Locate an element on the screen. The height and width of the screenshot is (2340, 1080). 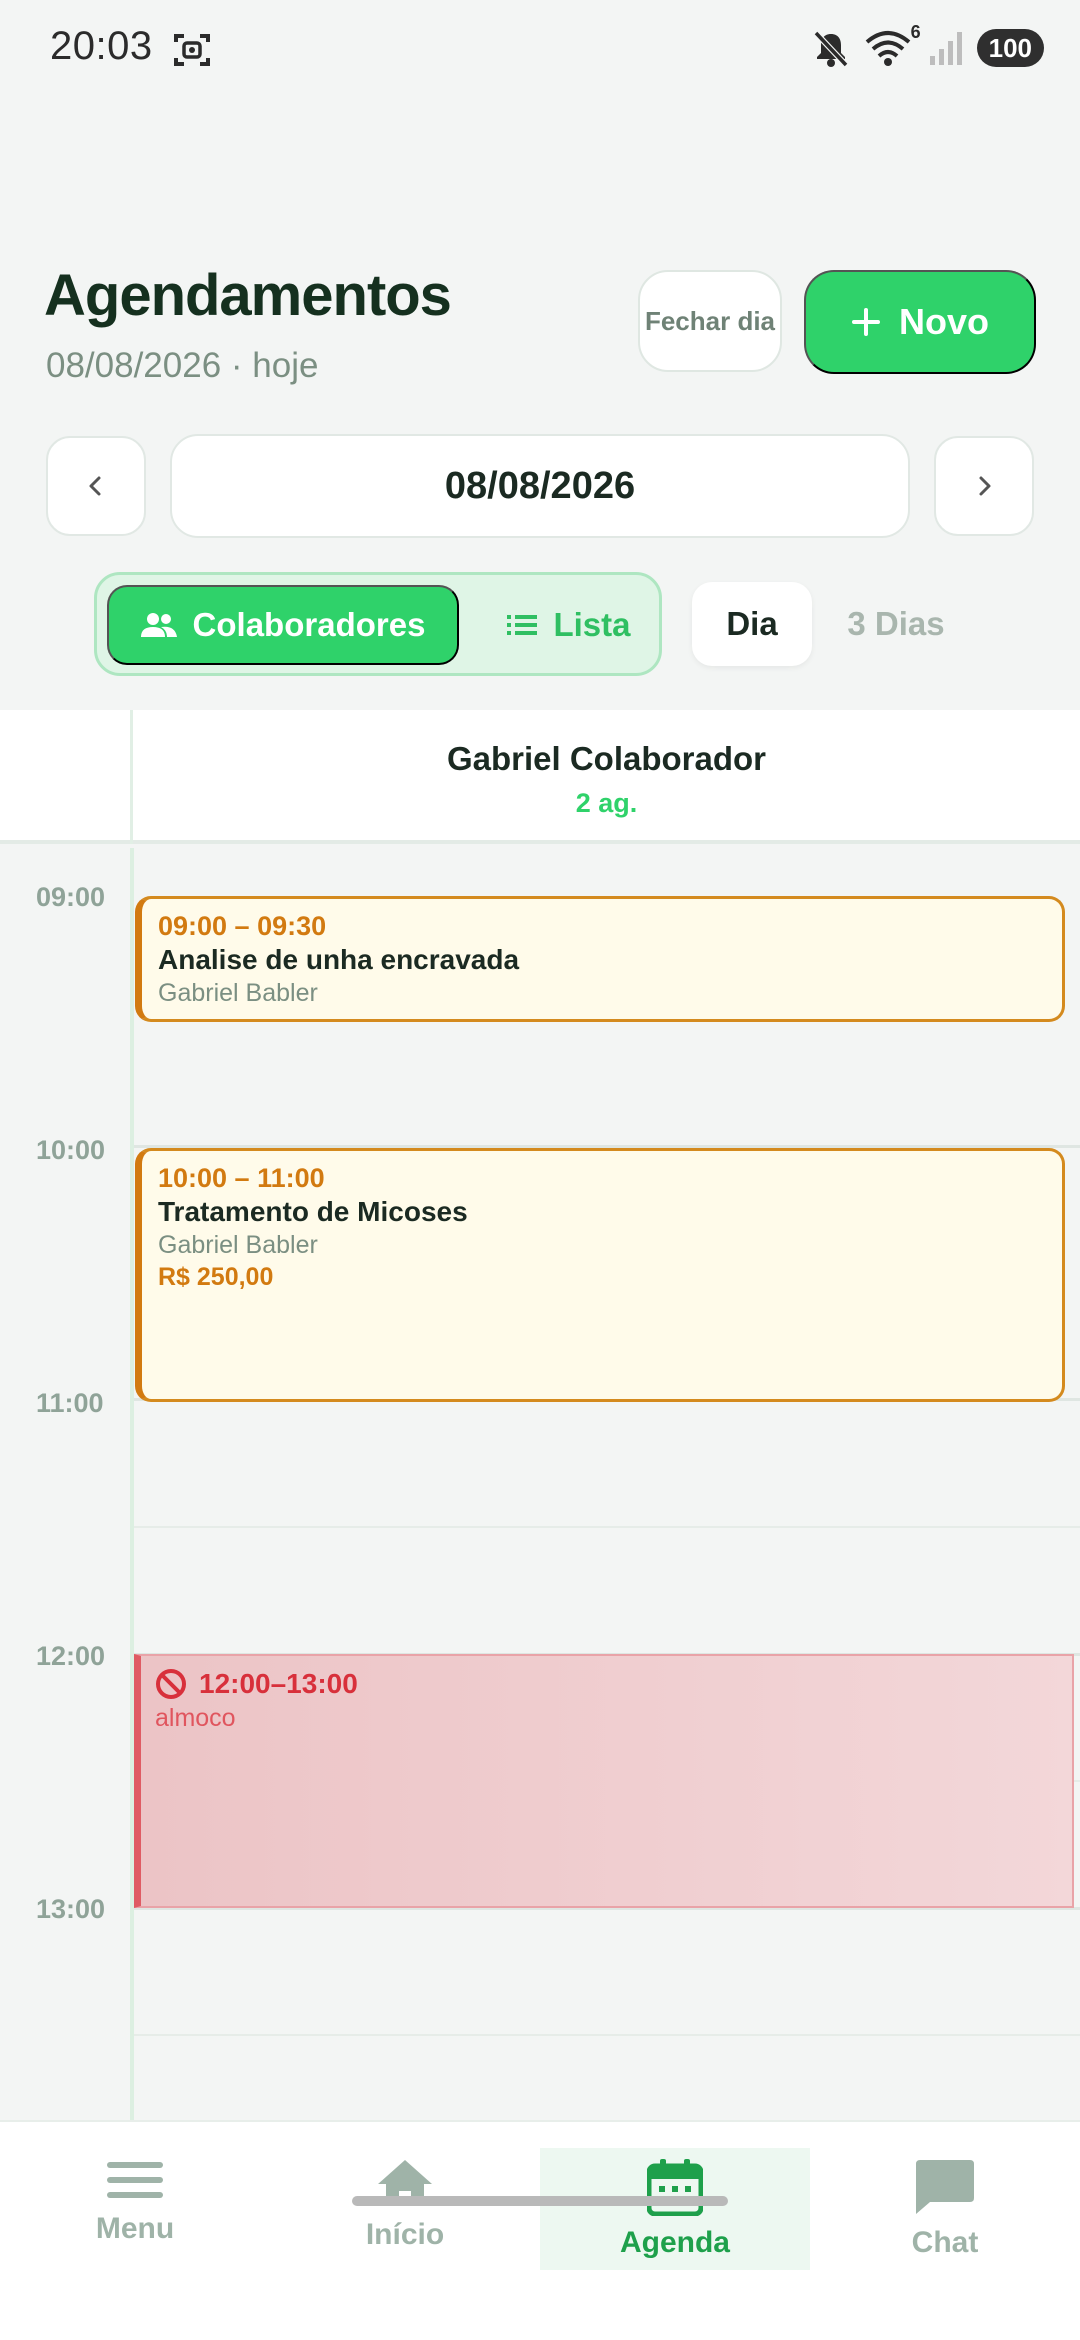
view-collaborators-button: Colaboradores is located at coordinates (283, 625).